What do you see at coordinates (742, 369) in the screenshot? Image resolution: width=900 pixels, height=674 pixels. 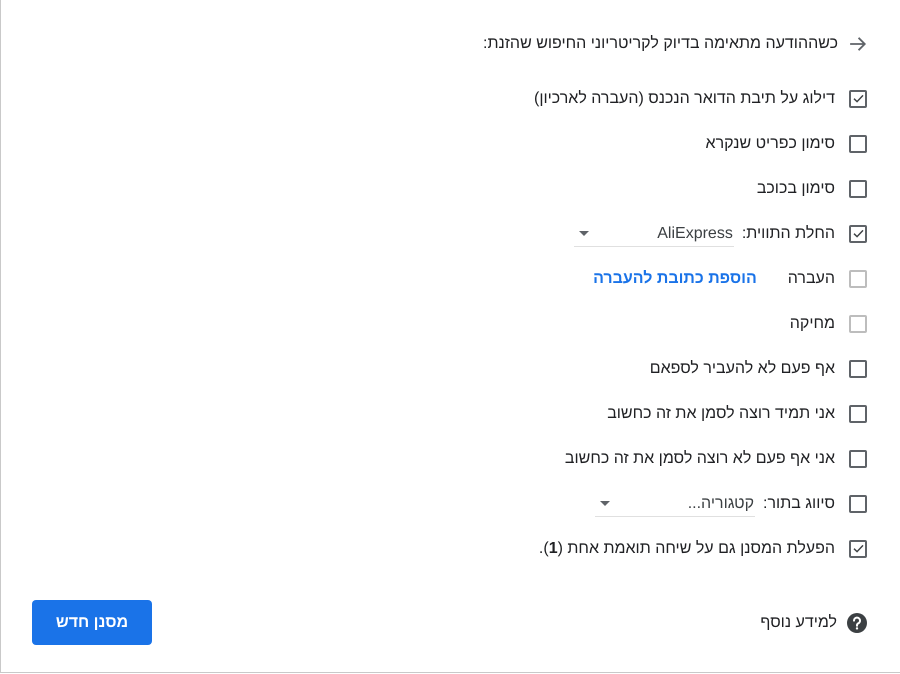 I see `option-label: אף פעם לא להעביר לספאם` at bounding box center [742, 369].